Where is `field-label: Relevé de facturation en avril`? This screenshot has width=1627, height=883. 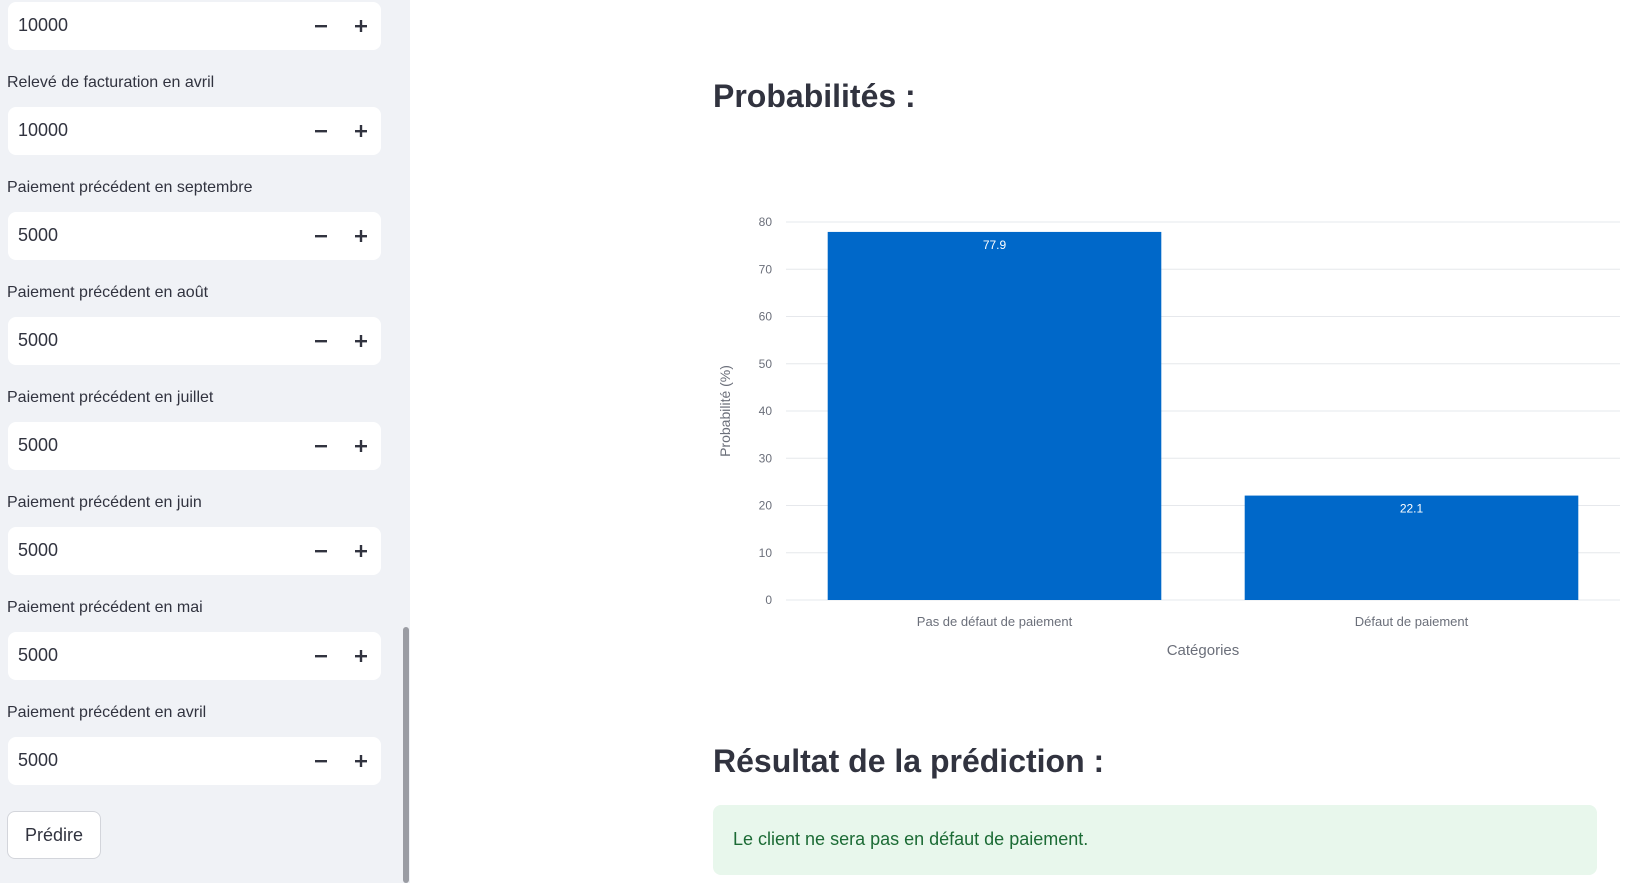
field-label: Relevé de facturation en avril is located at coordinates (111, 82).